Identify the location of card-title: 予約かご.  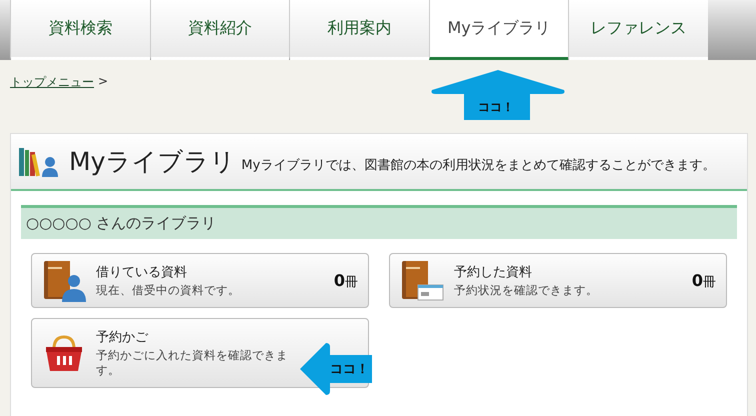
(123, 337).